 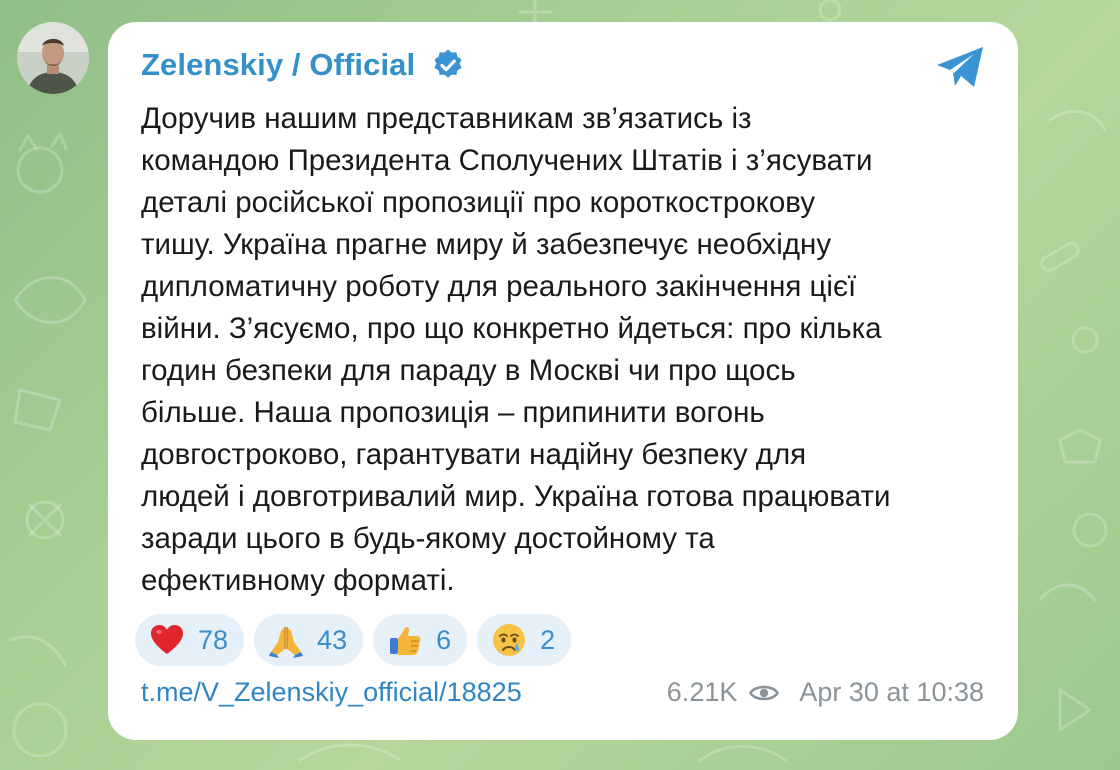 What do you see at coordinates (548, 639) in the screenshot?
I see `reaction-count: 2` at bounding box center [548, 639].